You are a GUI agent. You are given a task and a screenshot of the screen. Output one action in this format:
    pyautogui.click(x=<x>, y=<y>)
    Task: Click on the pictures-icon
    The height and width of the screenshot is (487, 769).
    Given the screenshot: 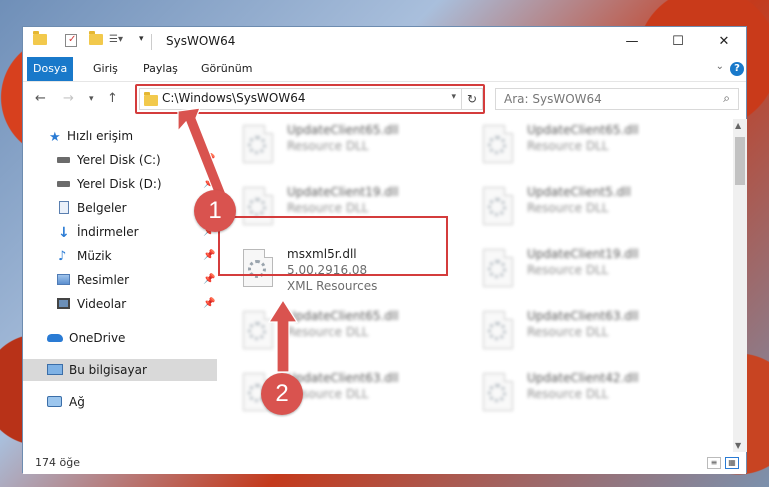 What is the action you would take?
    pyautogui.click(x=63, y=279)
    